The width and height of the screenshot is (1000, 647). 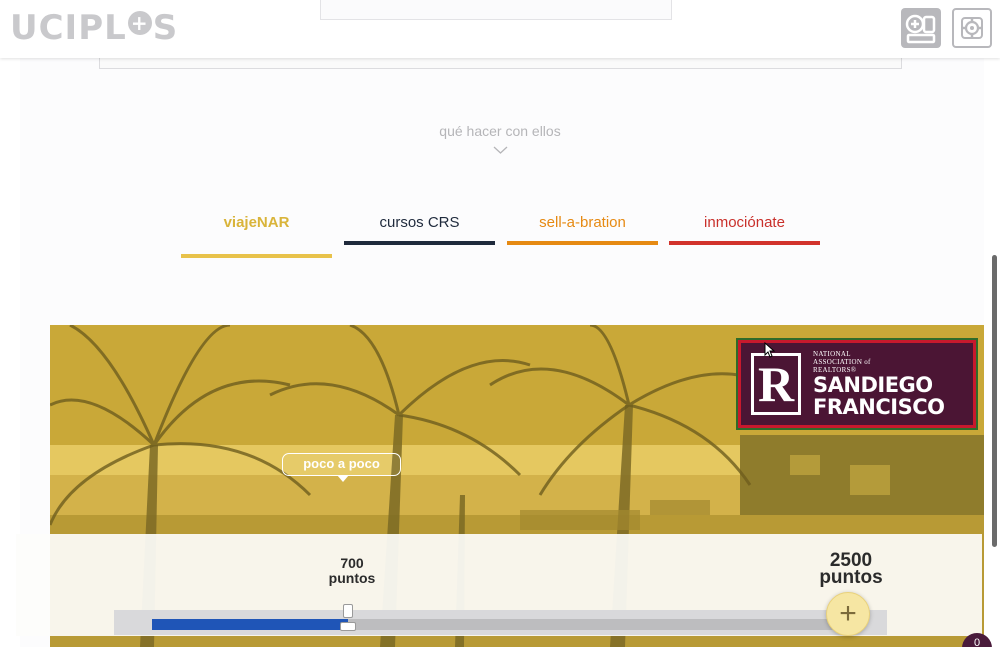 What do you see at coordinates (744, 222) in the screenshot?
I see `tab-label: inmociónate` at bounding box center [744, 222].